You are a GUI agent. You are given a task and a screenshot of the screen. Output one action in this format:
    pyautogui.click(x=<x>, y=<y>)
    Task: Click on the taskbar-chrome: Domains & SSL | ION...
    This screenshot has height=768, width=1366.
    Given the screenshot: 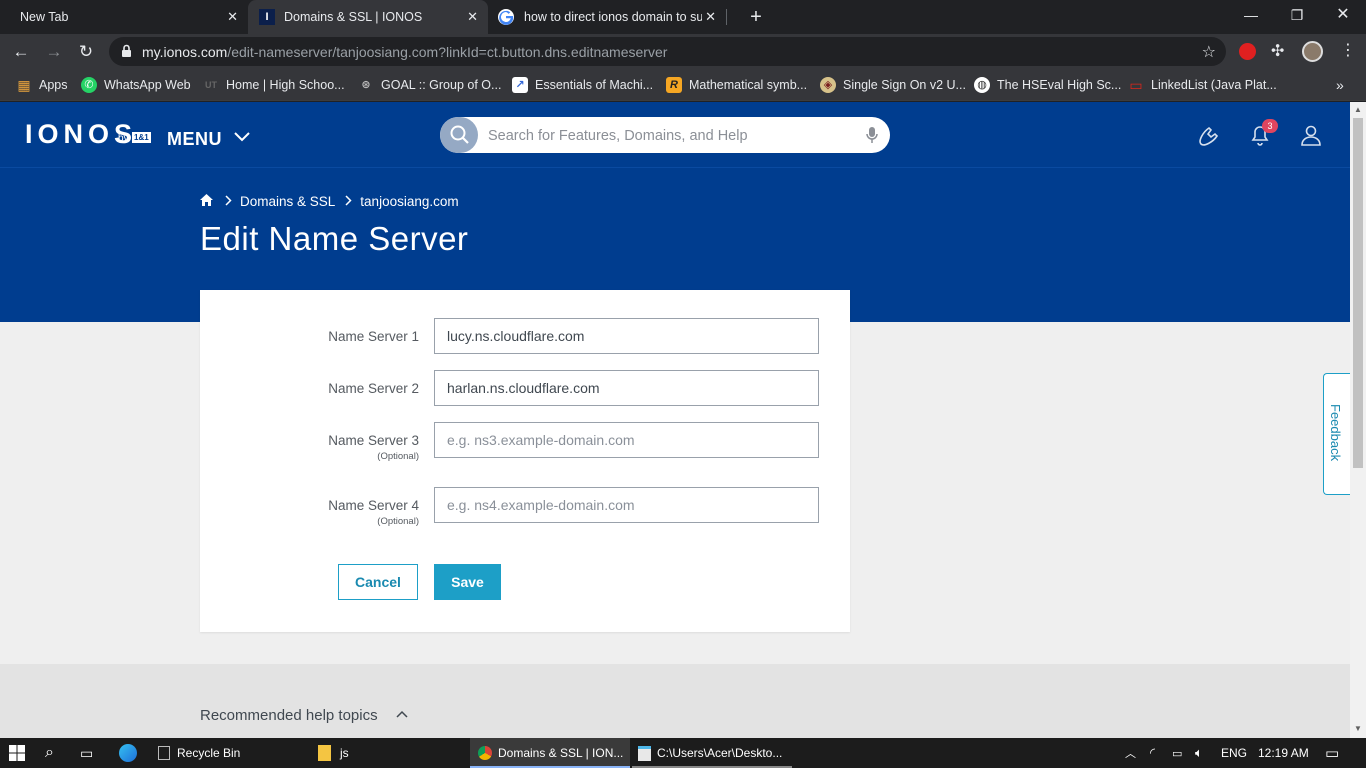 What is the action you would take?
    pyautogui.click(x=550, y=753)
    